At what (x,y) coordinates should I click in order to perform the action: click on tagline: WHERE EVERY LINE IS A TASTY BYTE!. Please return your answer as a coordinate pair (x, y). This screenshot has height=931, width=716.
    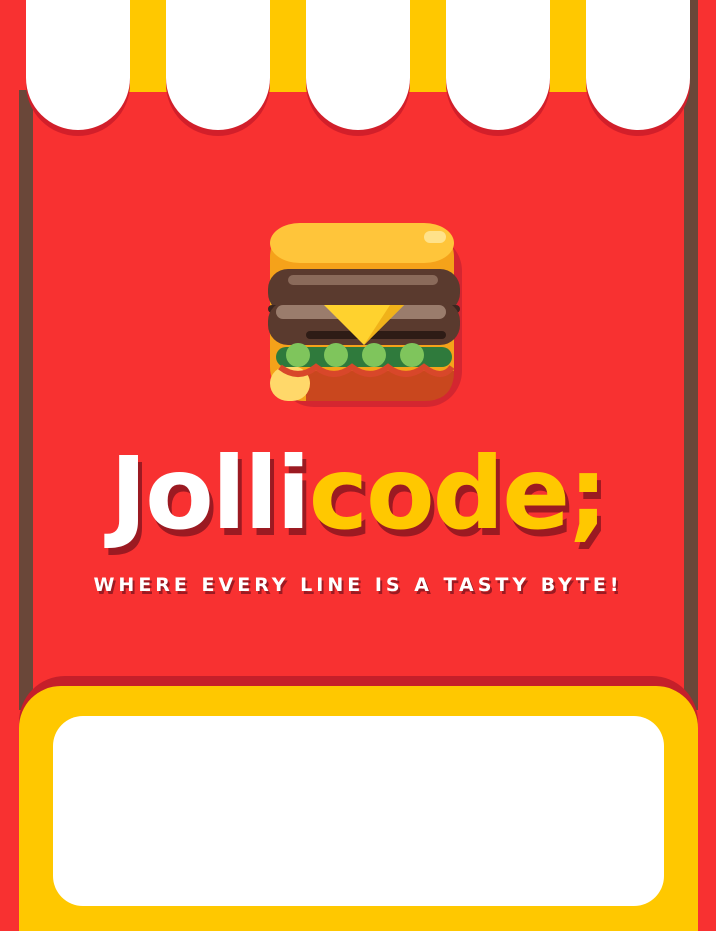
    Looking at the image, I should click on (358, 585).